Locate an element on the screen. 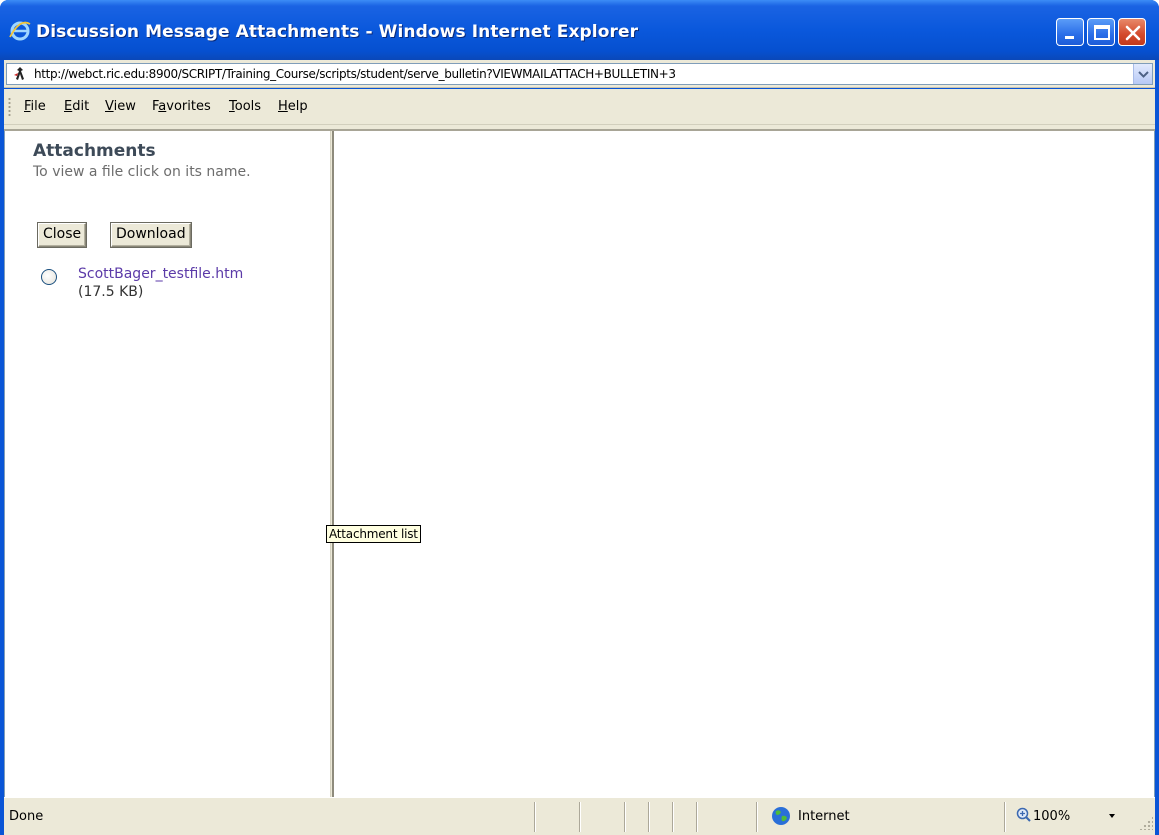  minimize-button is located at coordinates (1070, 32).